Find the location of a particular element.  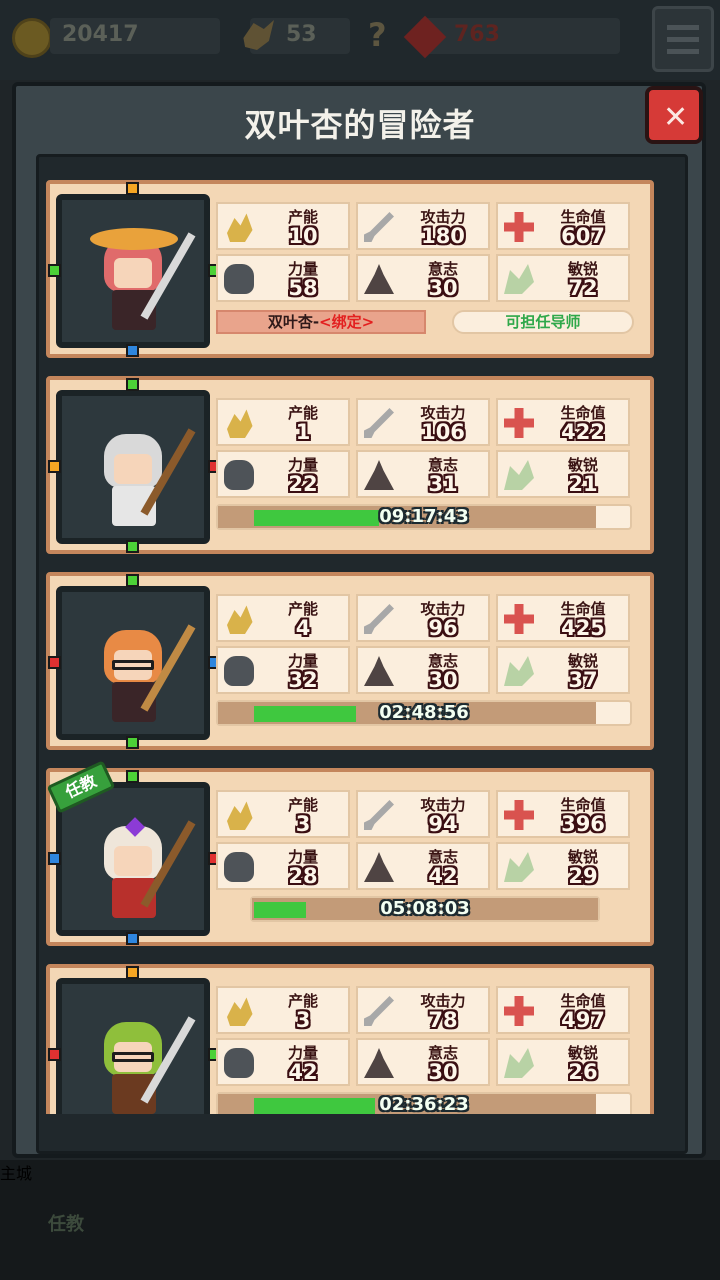

close-icon: ✕ is located at coordinates (676, 117).